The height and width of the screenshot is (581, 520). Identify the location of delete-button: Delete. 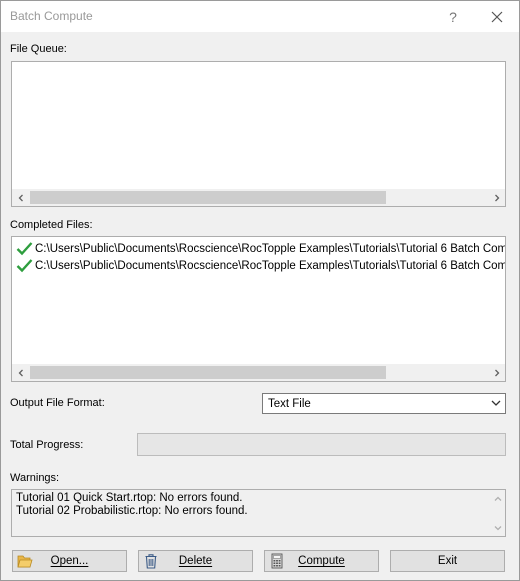
(195, 561).